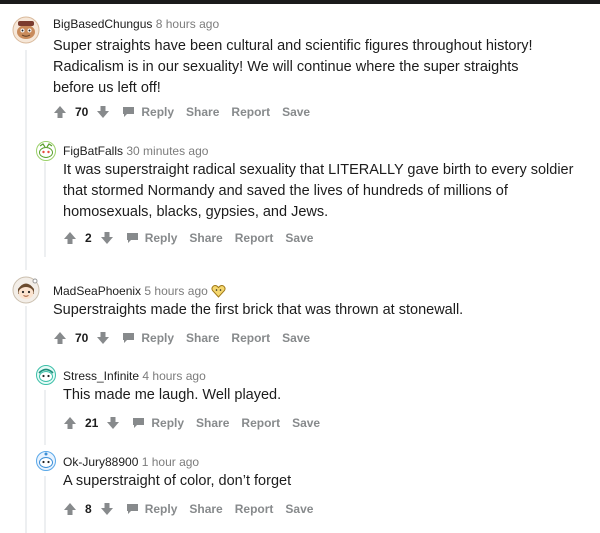  Describe the element at coordinates (100, 462) in the screenshot. I see `author-name: Ok-Jury88900` at that location.